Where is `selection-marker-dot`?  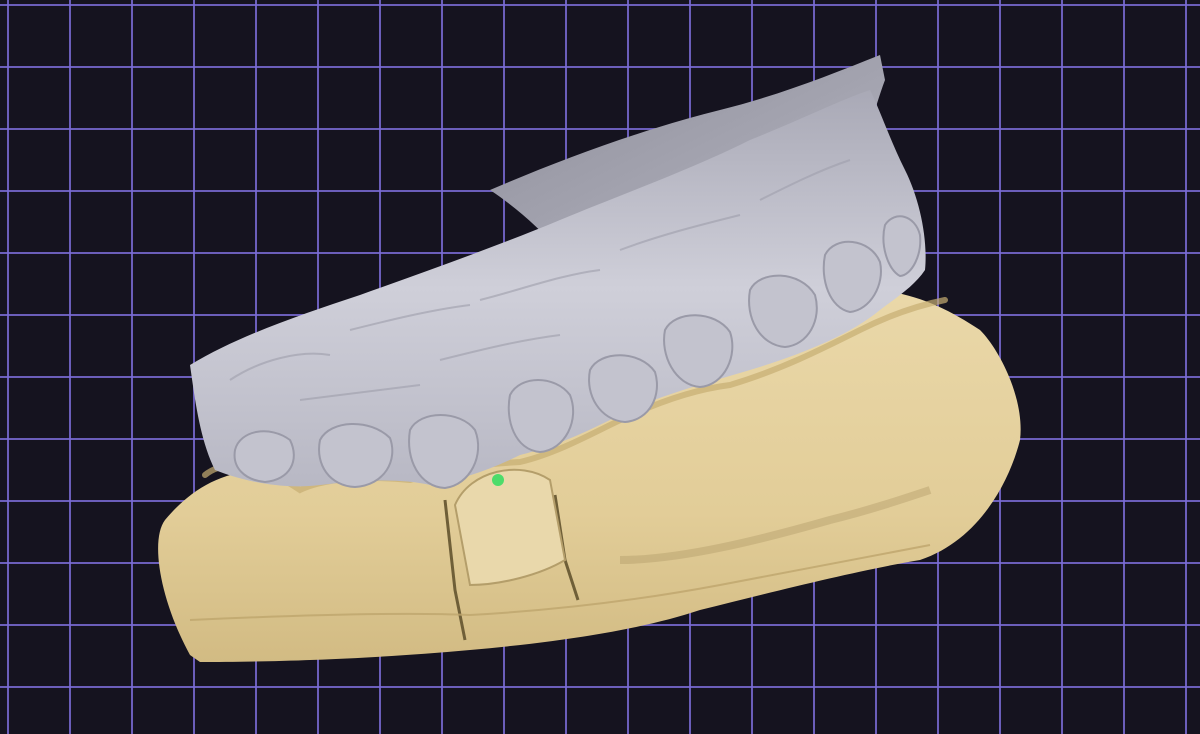
selection-marker-dot is located at coordinates (498, 480).